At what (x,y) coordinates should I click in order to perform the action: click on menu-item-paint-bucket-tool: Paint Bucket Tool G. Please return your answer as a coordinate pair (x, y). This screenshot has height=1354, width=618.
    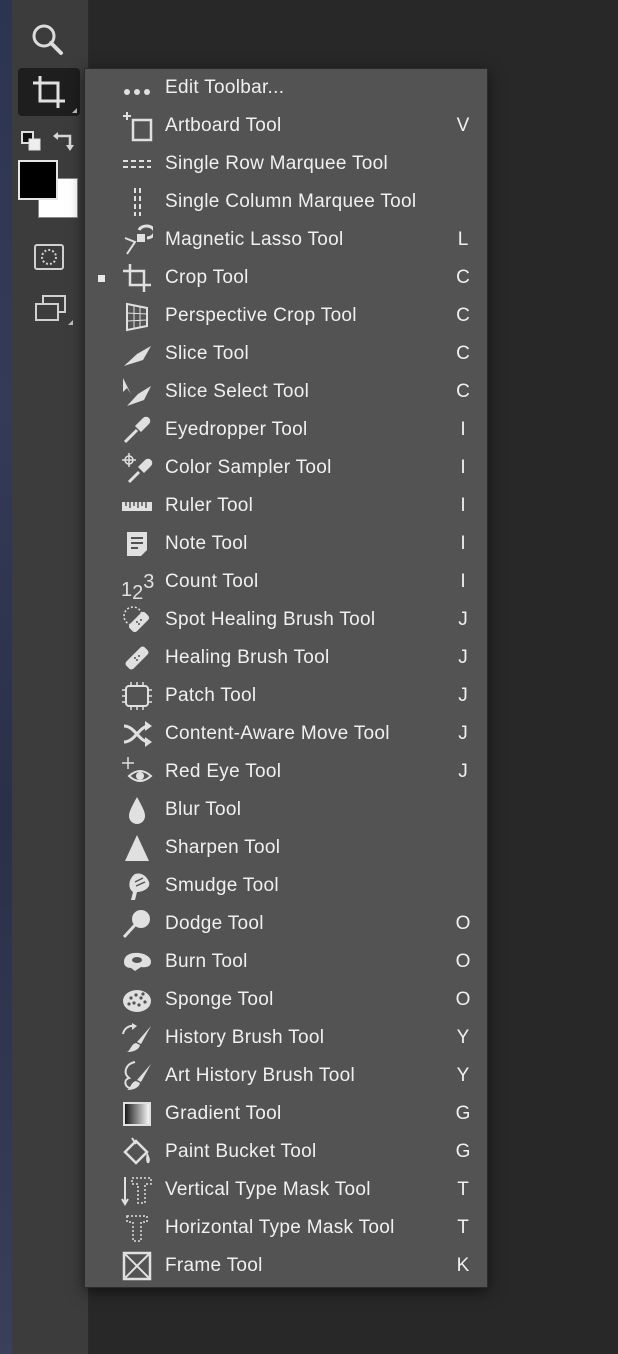
    Looking at the image, I should click on (286, 1152).